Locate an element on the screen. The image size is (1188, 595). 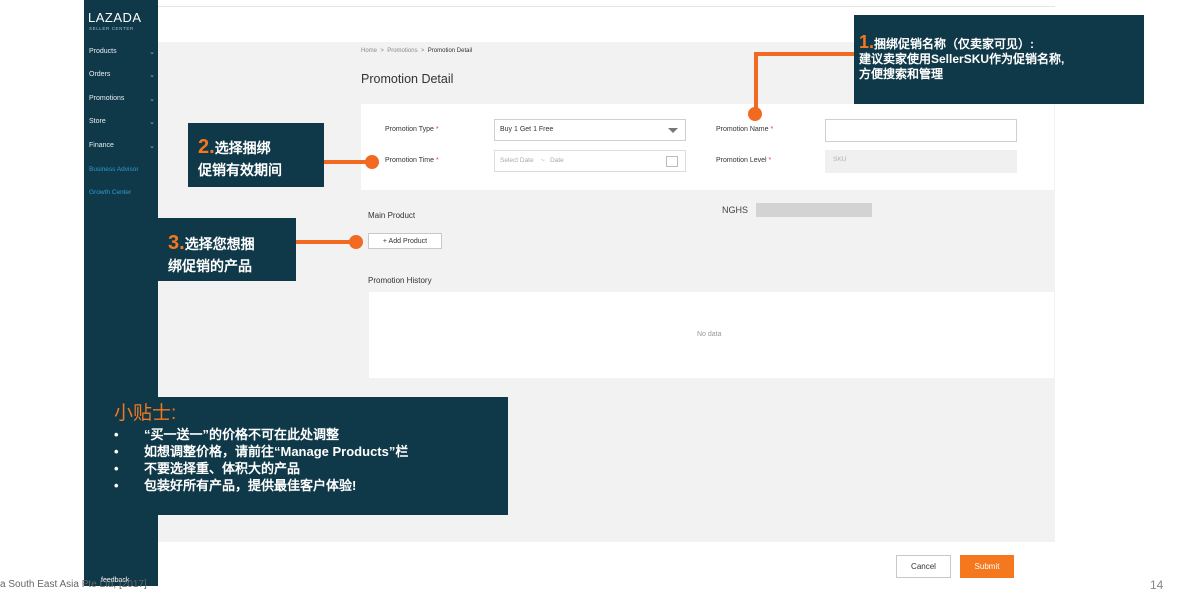
breadcrumb-home: Home is located at coordinates (369, 51).